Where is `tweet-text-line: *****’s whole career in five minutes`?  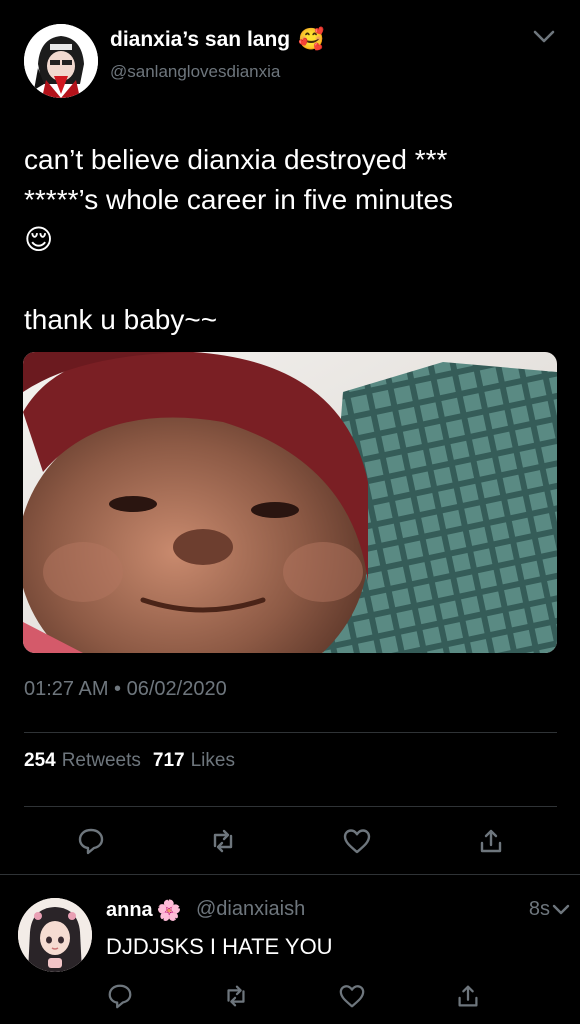 tweet-text-line: *****’s whole career in five minutes is located at coordinates (239, 199).